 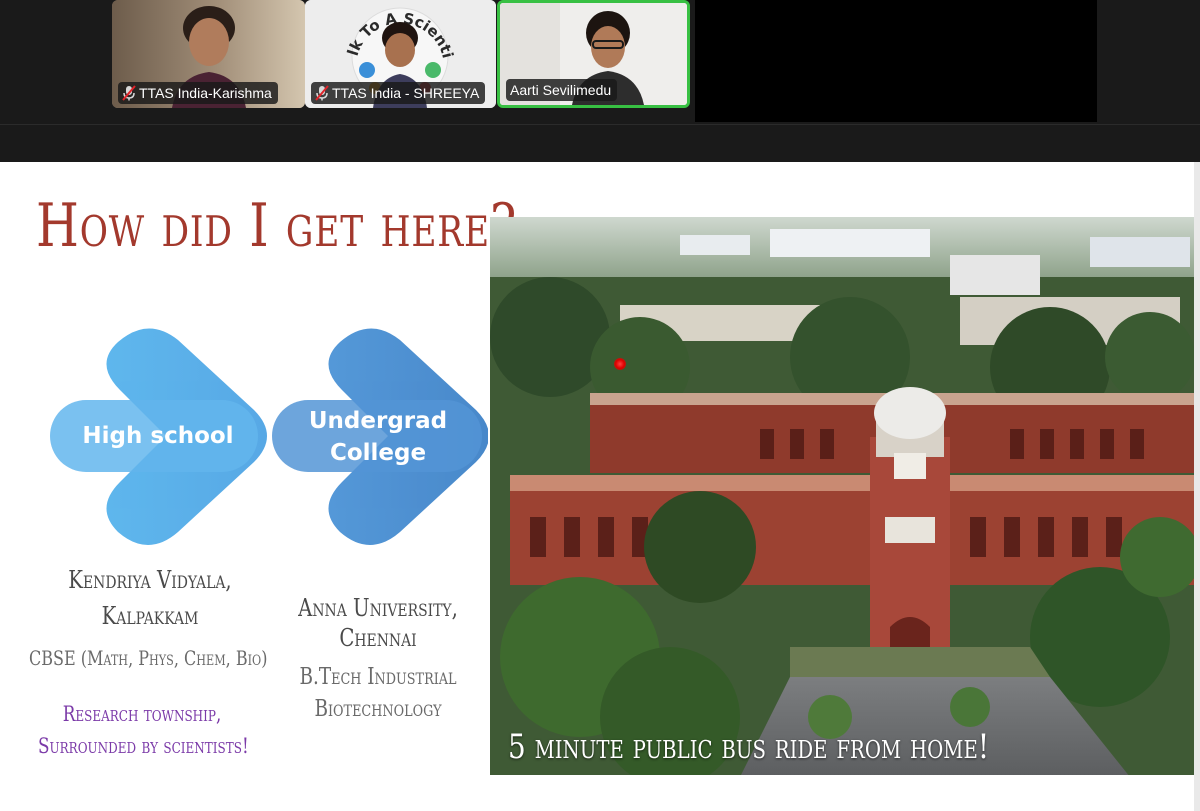 What do you see at coordinates (150, 580) in the screenshot?
I see `school-name-line1: Kendriya Vidyala,` at bounding box center [150, 580].